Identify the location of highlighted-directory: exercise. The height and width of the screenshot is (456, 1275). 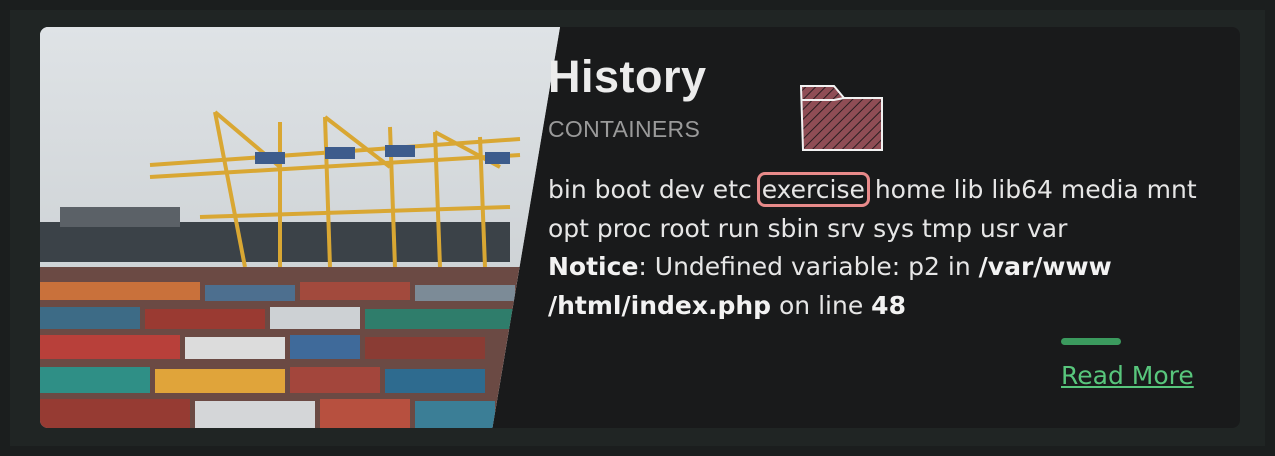
(813, 189).